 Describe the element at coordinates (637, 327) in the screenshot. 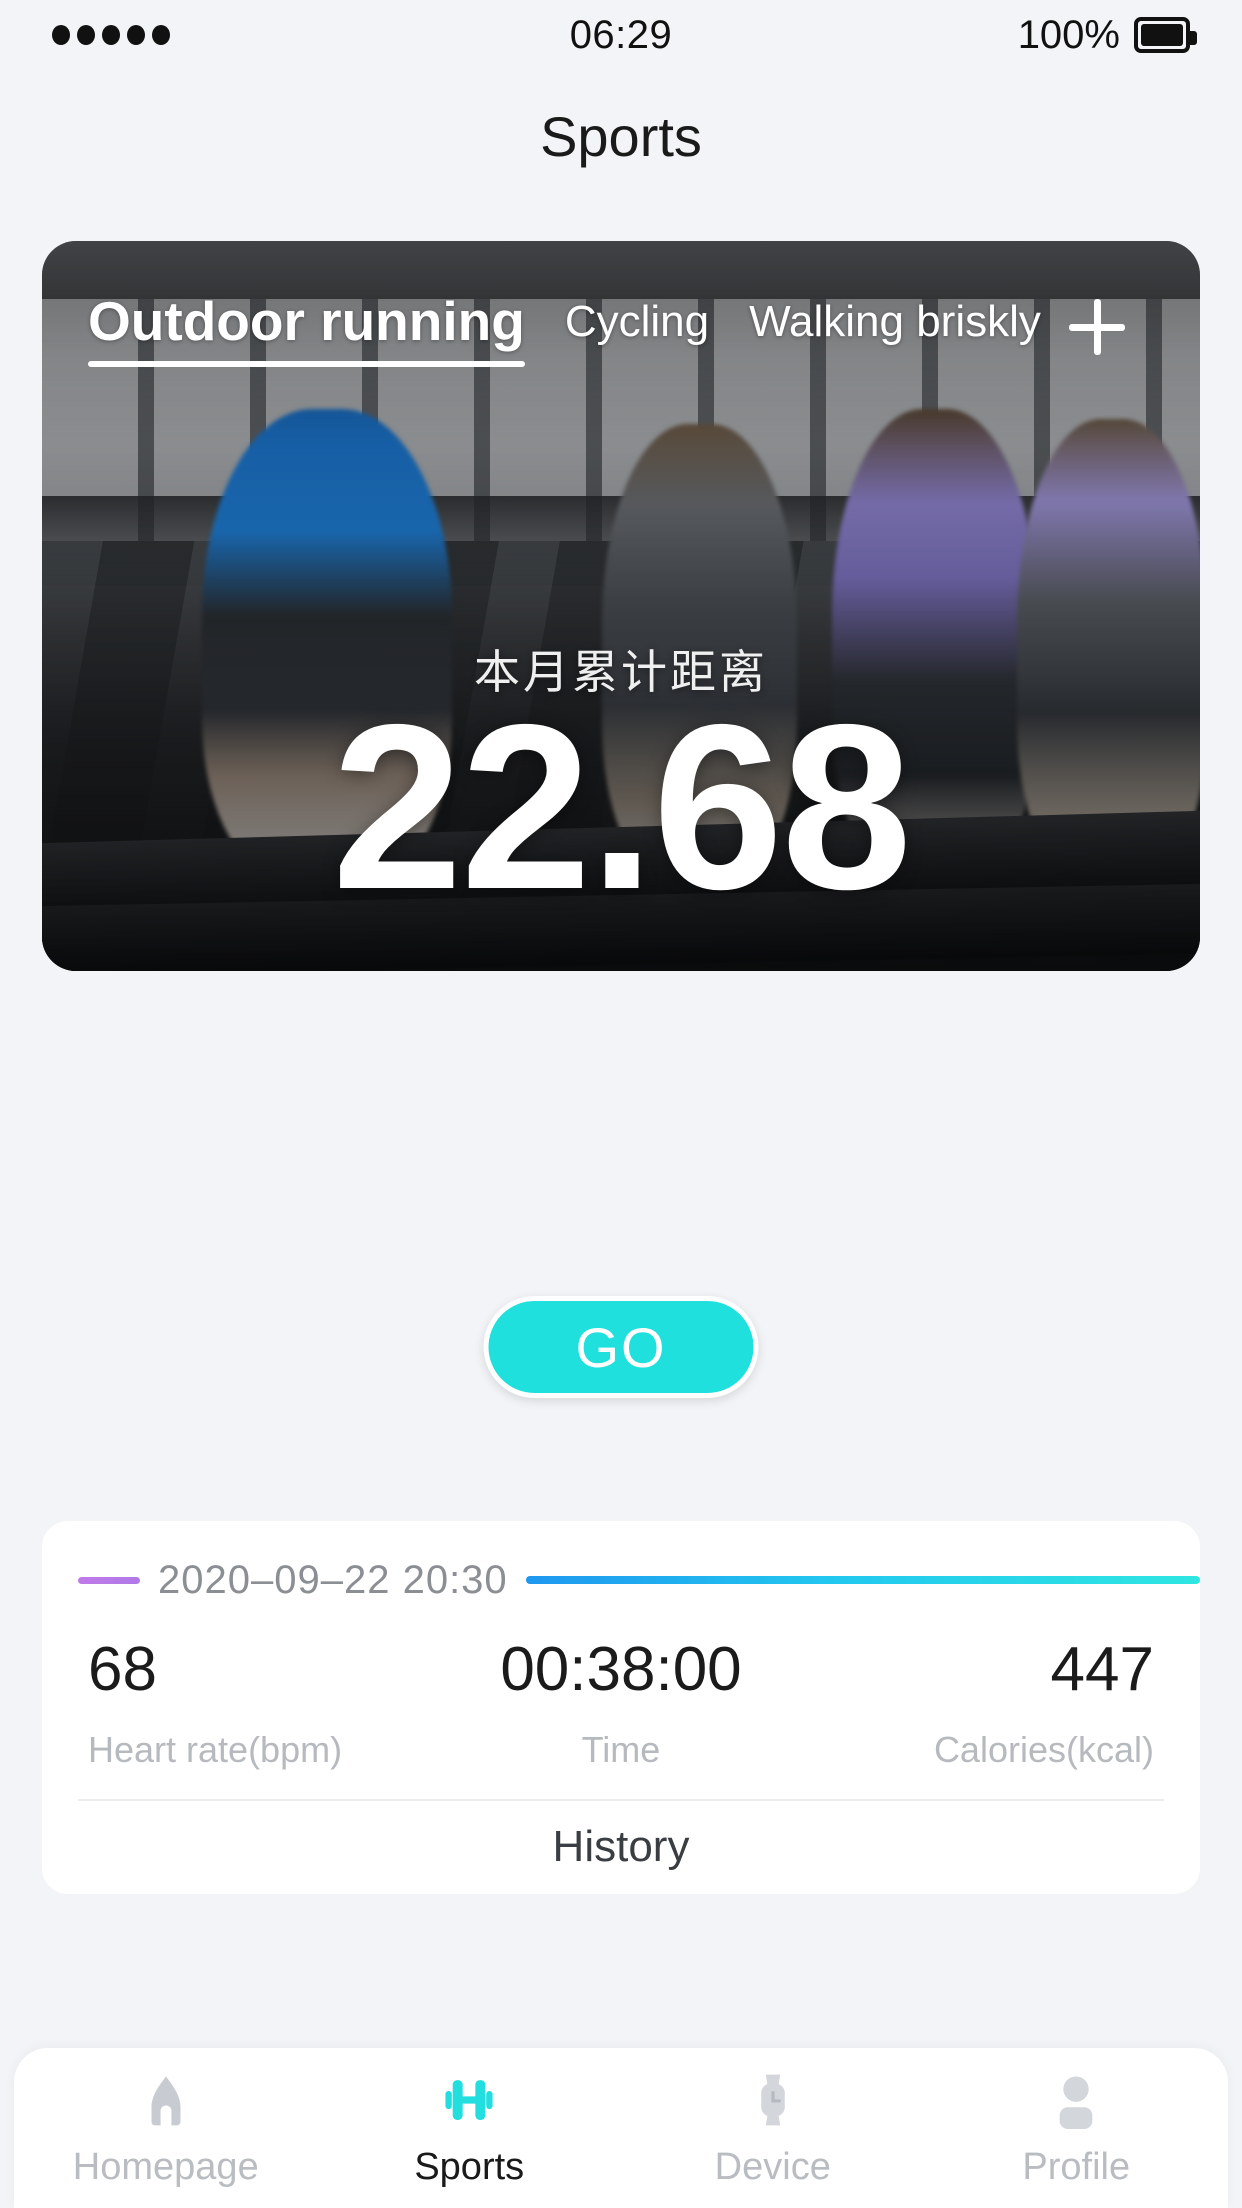

I see `tab-cycling: Cycling` at that location.